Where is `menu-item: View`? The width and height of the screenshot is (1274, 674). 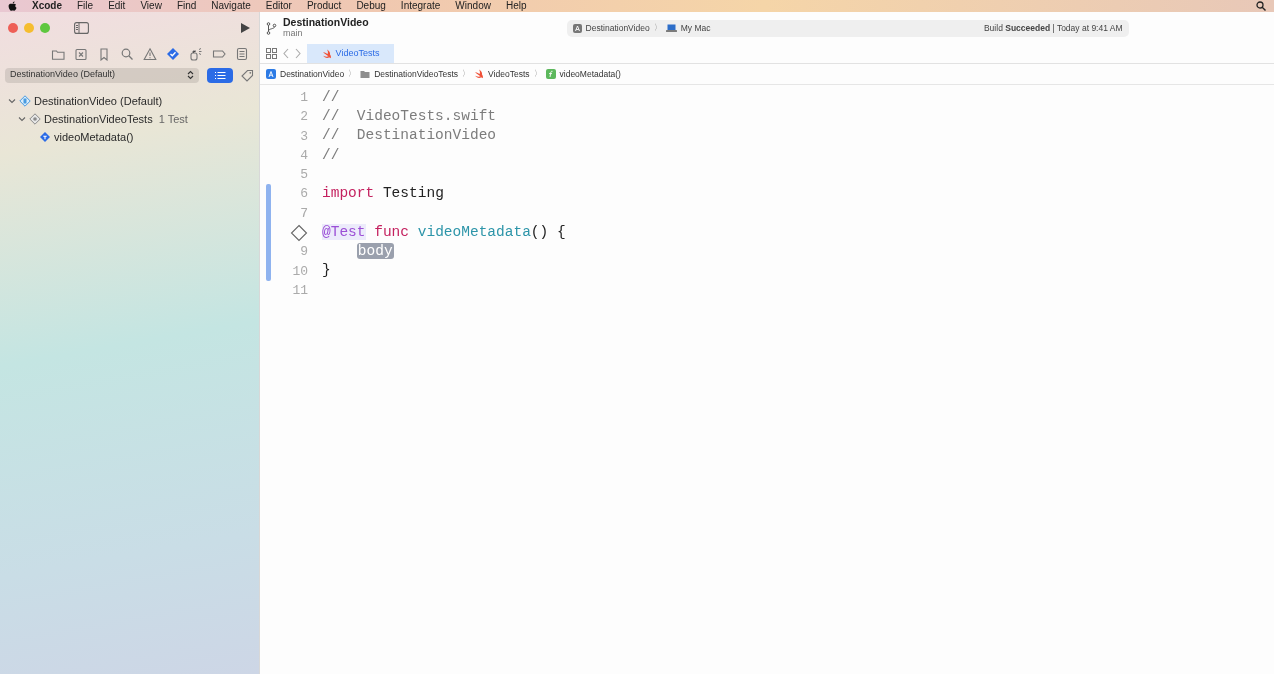
menu-item: View is located at coordinates (151, 6).